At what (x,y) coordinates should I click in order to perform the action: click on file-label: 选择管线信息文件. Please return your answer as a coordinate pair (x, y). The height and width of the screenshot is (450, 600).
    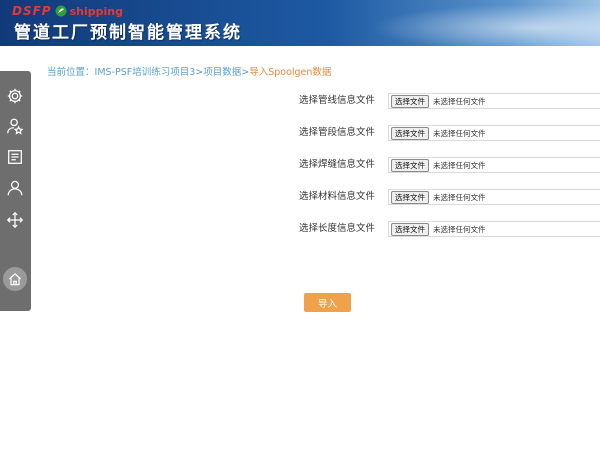
    Looking at the image, I should click on (336, 100).